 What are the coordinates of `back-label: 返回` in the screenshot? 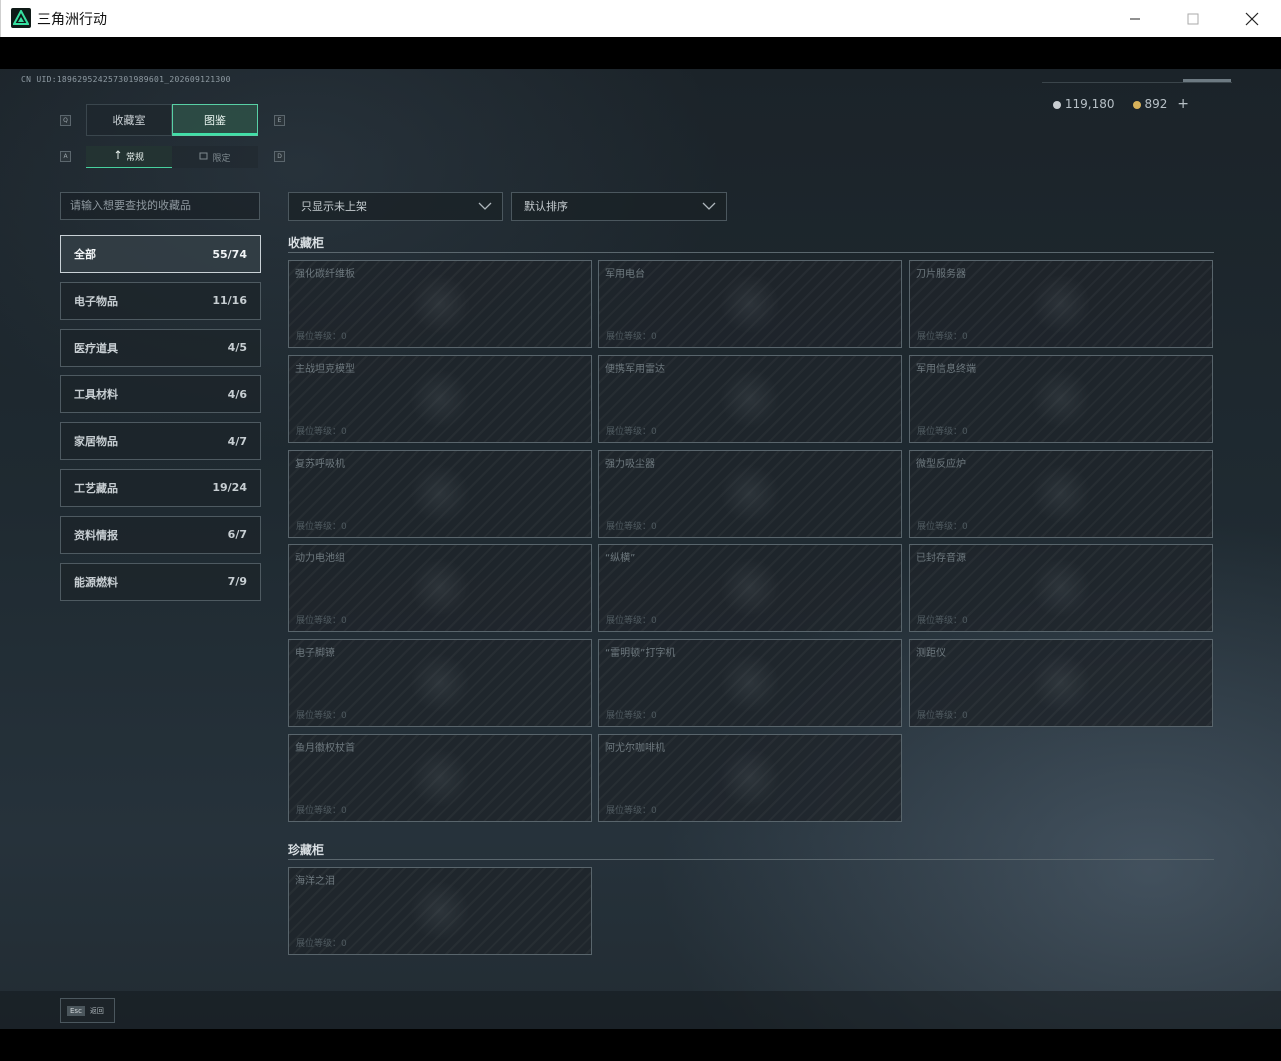 It's located at (96, 1010).